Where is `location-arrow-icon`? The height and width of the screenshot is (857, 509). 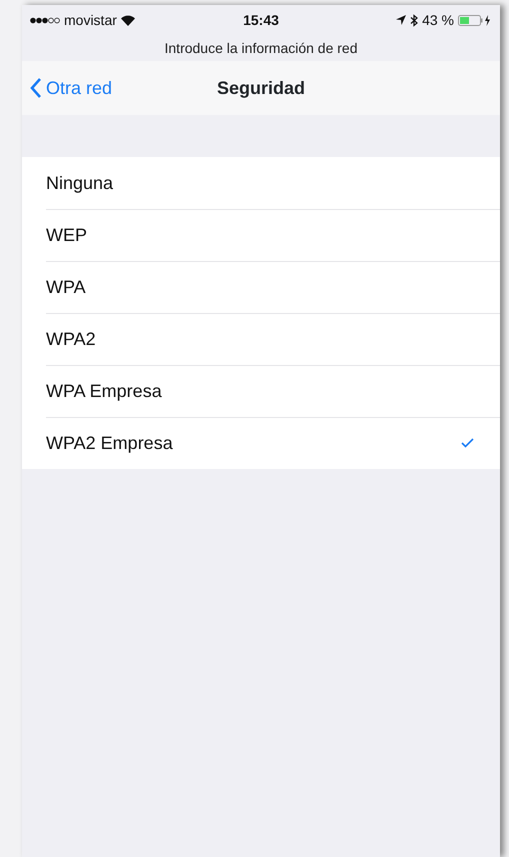 location-arrow-icon is located at coordinates (401, 20).